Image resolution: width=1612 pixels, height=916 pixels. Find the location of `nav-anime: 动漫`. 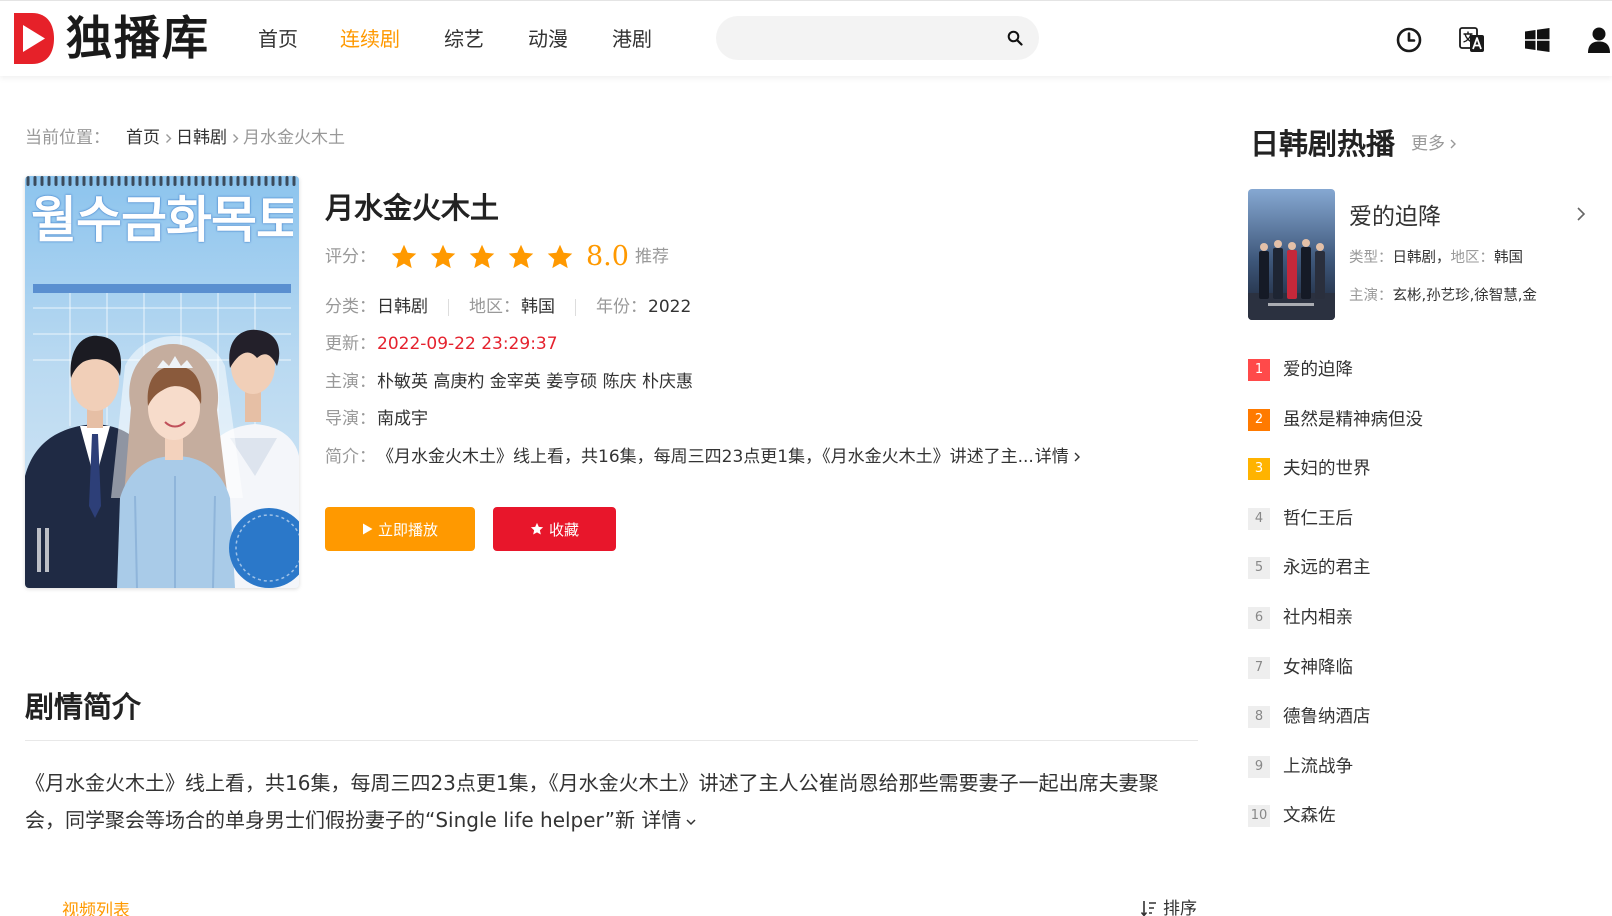

nav-anime: 动漫 is located at coordinates (548, 39).